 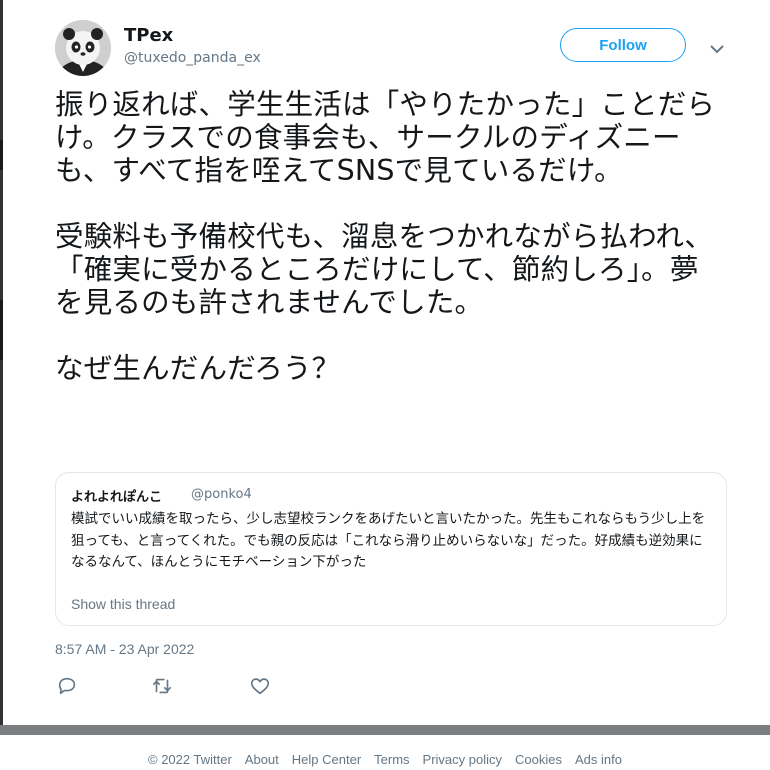 I want to click on follow-button: Follow, so click(x=623, y=45).